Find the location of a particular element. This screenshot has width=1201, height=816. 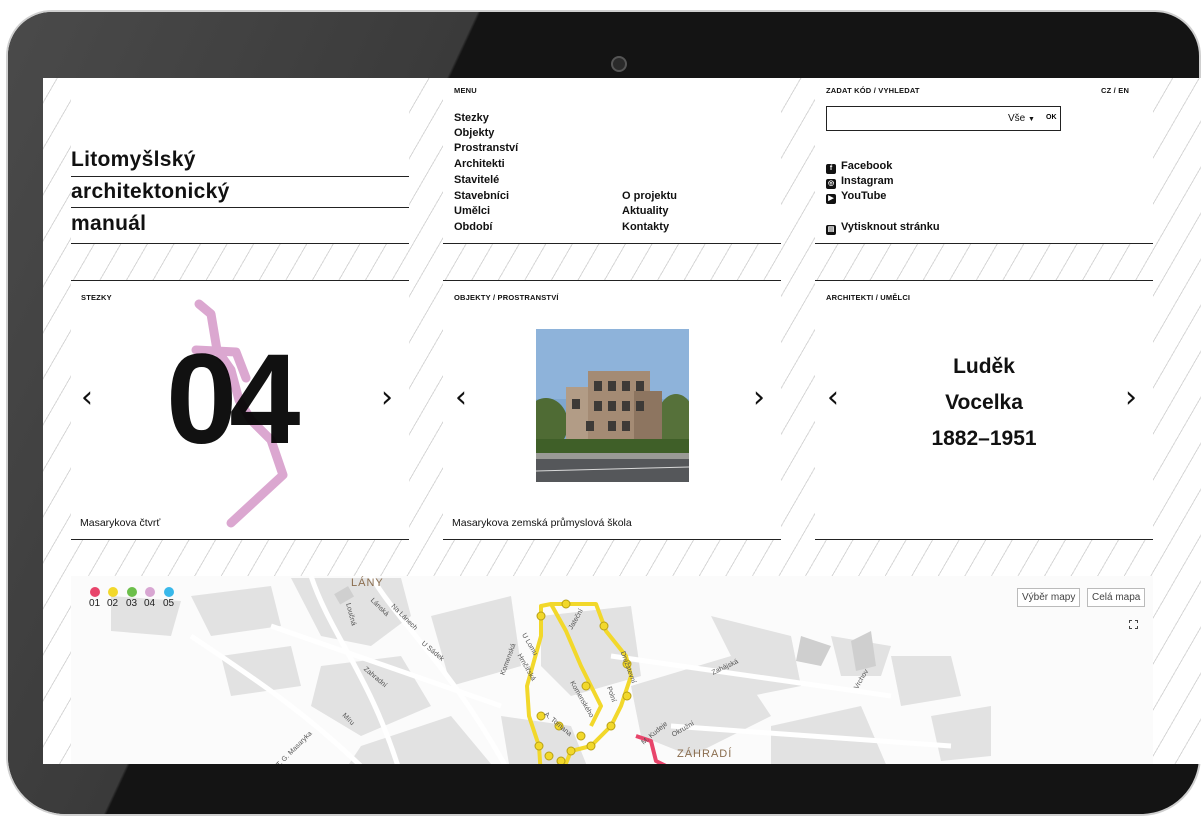

menu-item-prostranstvi: Prostranství is located at coordinates (486, 148).